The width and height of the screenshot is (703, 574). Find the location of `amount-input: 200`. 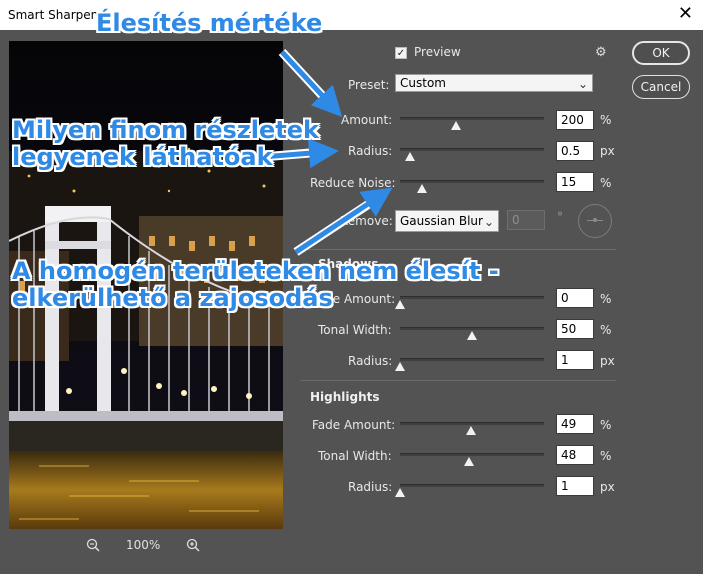

amount-input: 200 is located at coordinates (575, 120).